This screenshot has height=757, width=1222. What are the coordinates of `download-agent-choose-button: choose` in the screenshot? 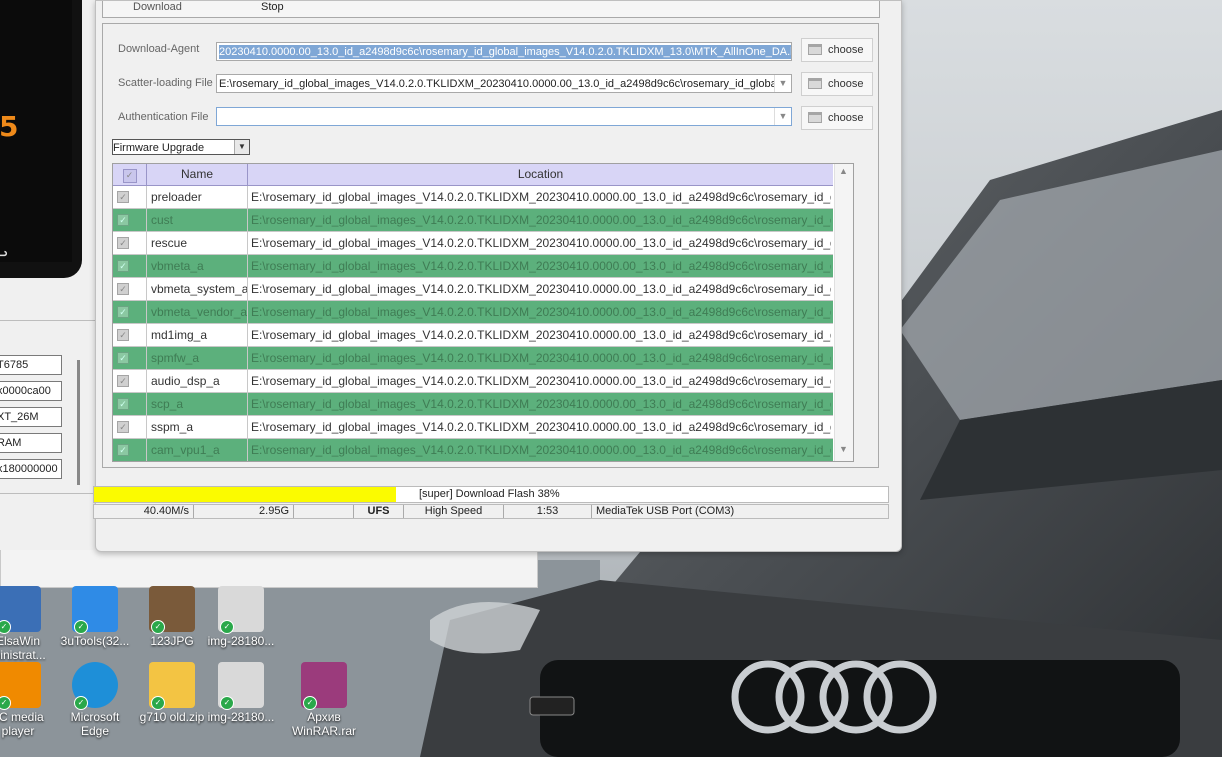 It's located at (837, 50).